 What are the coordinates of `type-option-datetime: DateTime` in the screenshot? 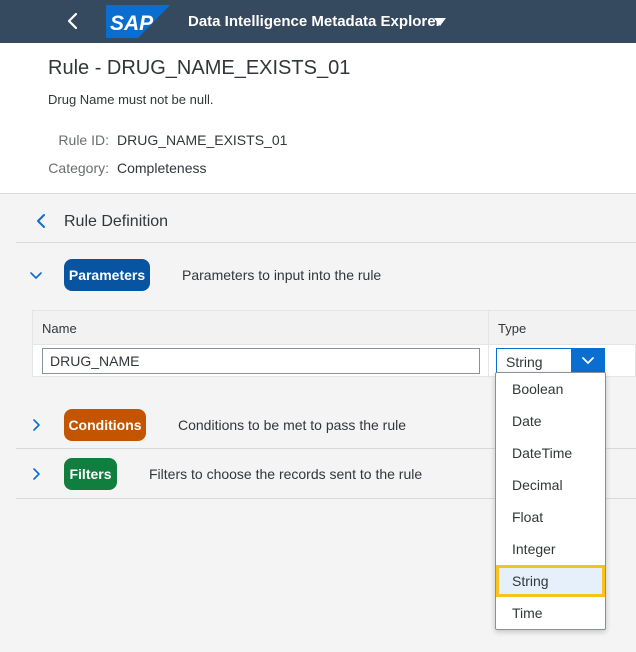 It's located at (550, 453).